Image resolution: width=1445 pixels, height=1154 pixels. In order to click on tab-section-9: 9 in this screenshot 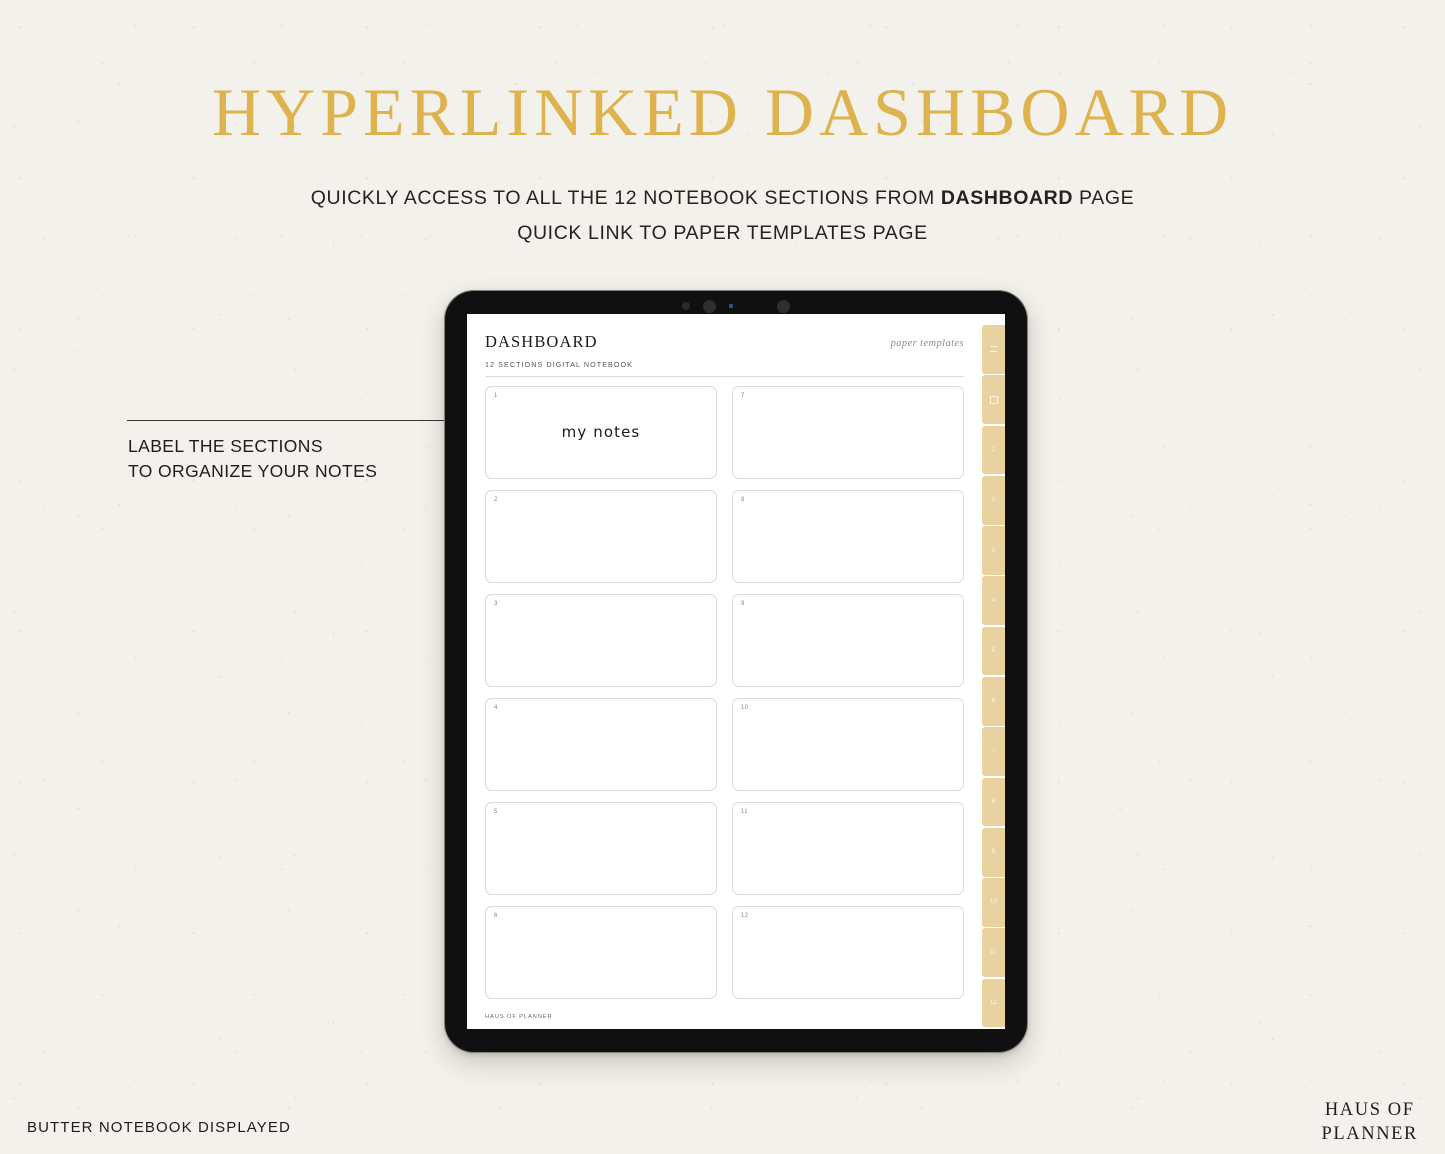, I will do `click(993, 852)`.